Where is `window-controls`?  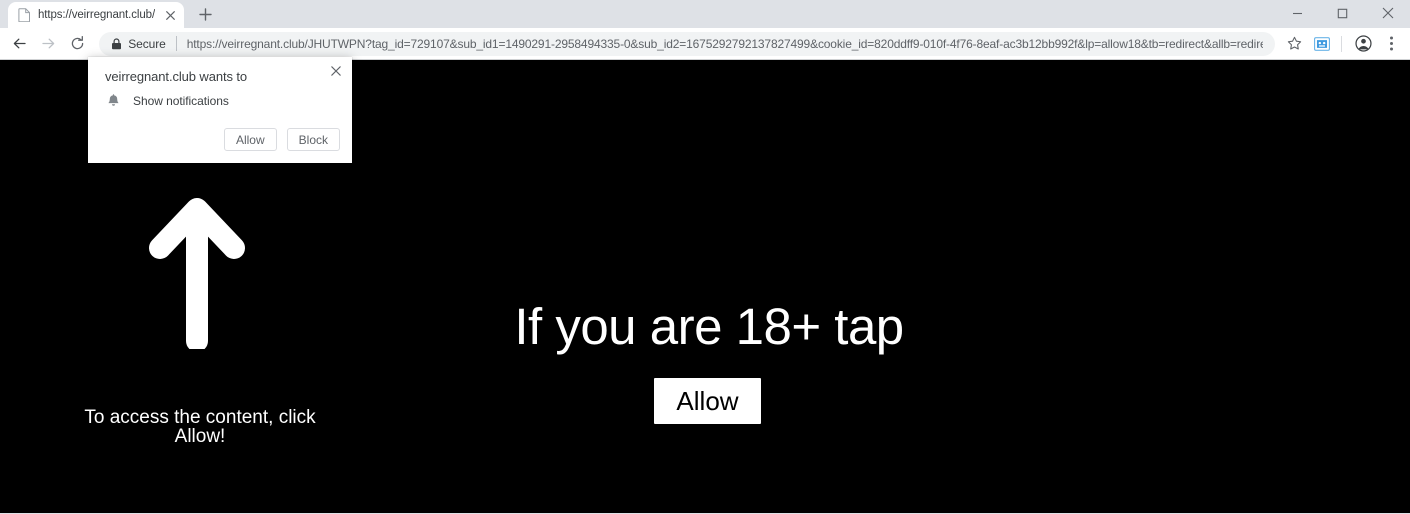 window-controls is located at coordinates (1342, 13).